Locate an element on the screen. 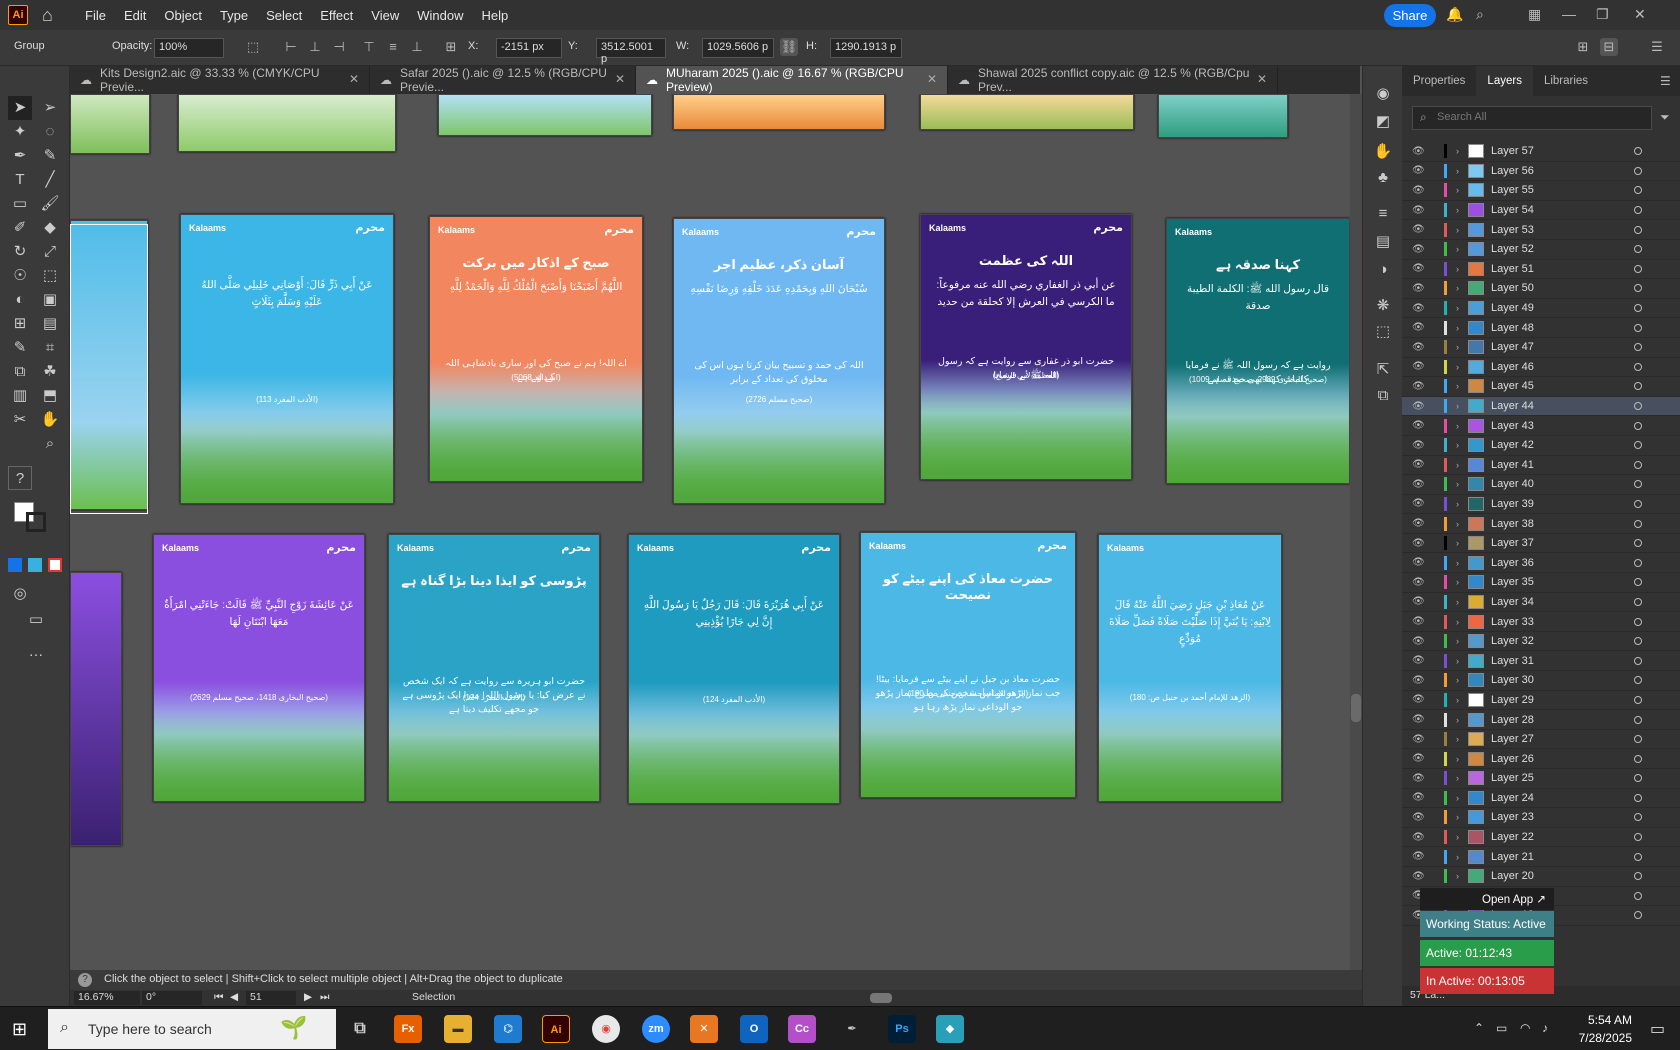 The width and height of the screenshot is (1680, 1050). pen-tool-icon: ✒ is located at coordinates (20, 156).